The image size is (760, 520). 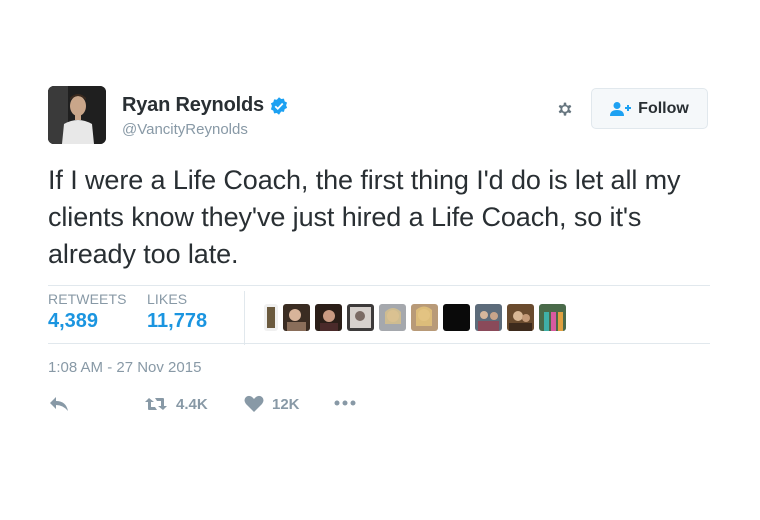 What do you see at coordinates (621, 108) in the screenshot?
I see `add-user-icon` at bounding box center [621, 108].